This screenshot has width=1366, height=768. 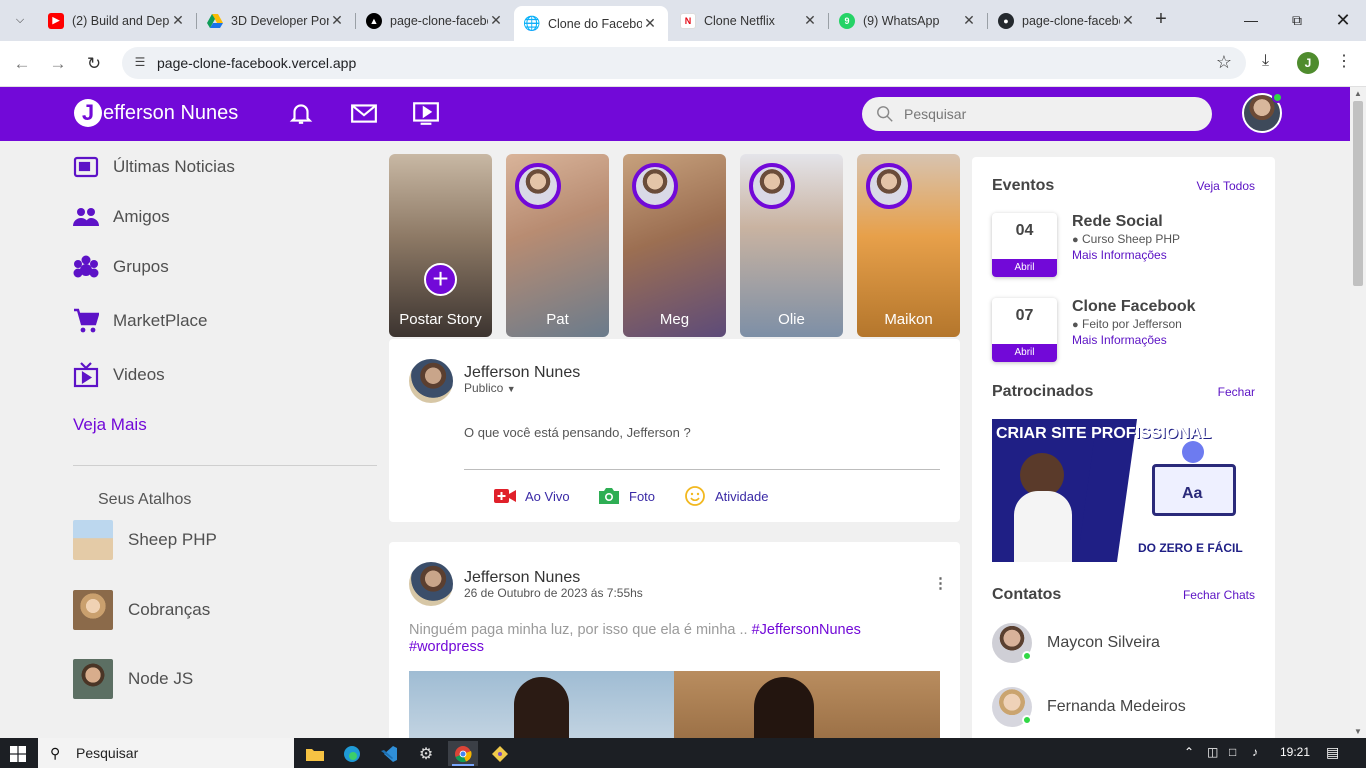 What do you see at coordinates (1161, 20) in the screenshot?
I see `new-tab-button: +` at bounding box center [1161, 20].